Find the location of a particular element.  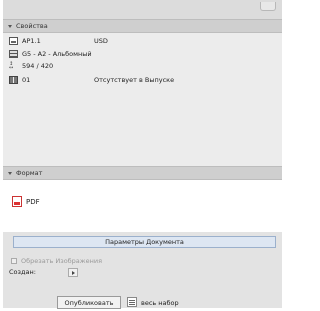

property-name: 01 is located at coordinates (26, 80).